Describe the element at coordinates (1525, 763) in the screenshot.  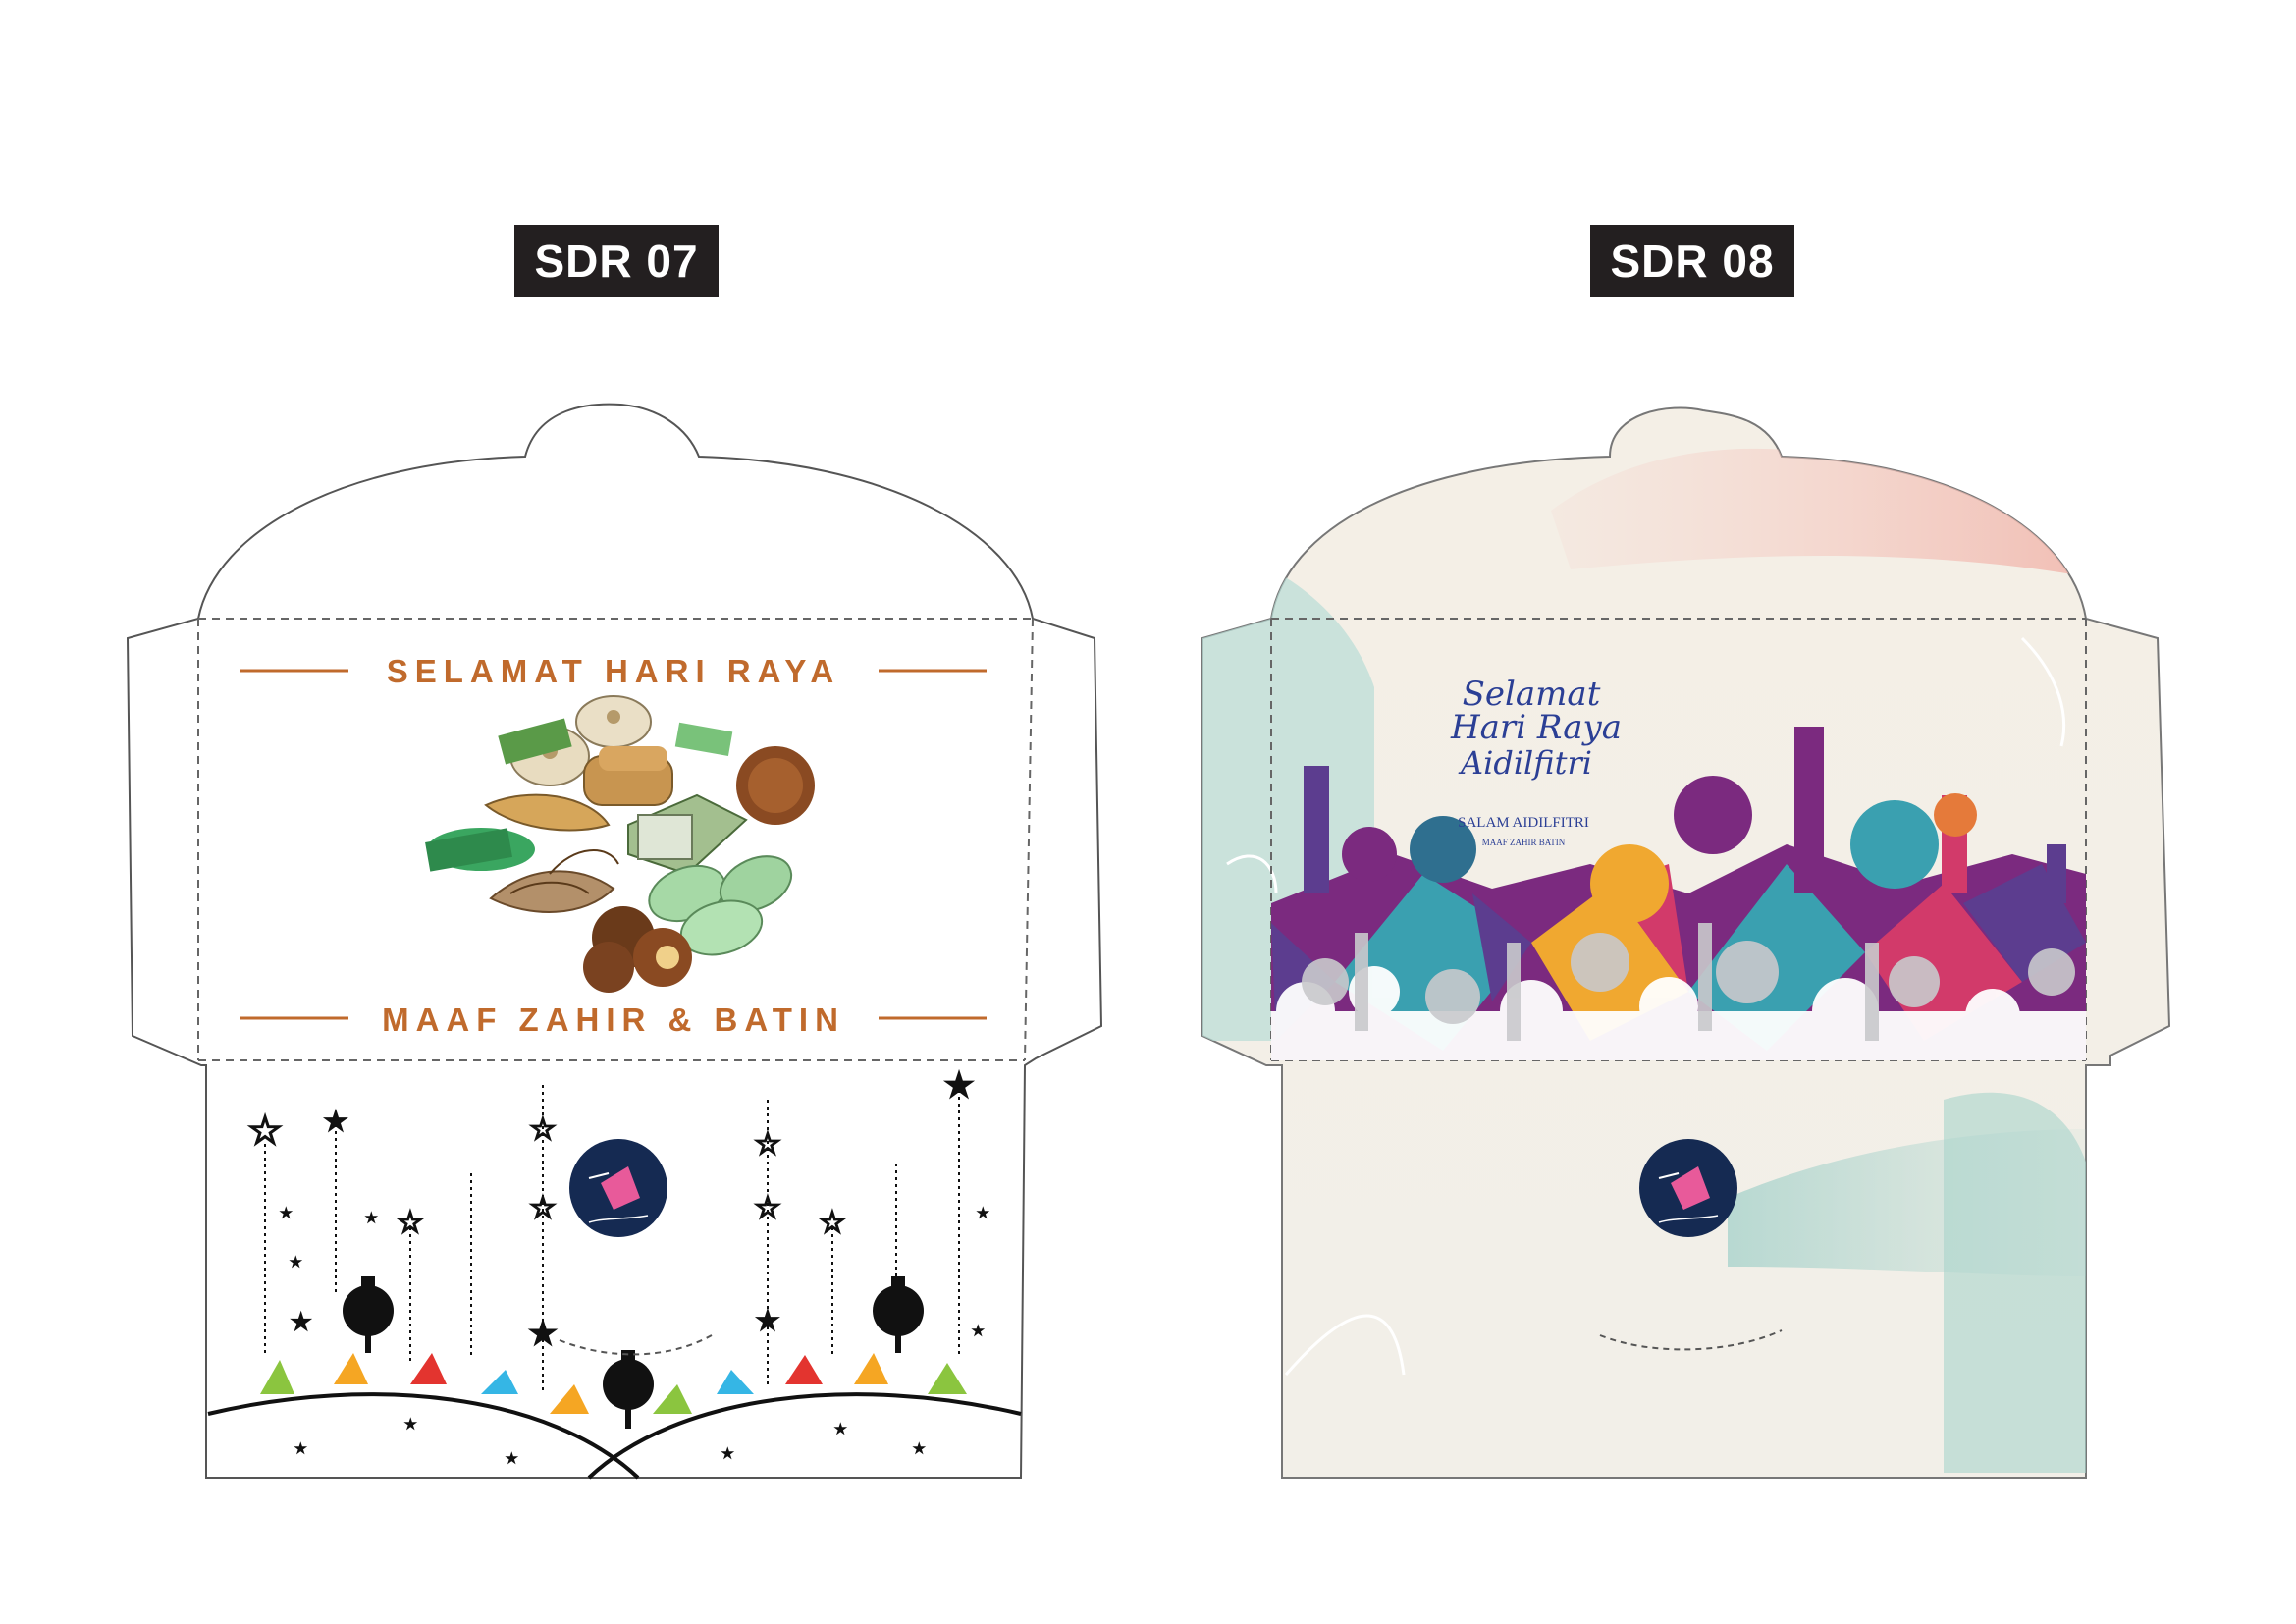
I see `calligraphy-line-3: Aidilfitri` at that location.